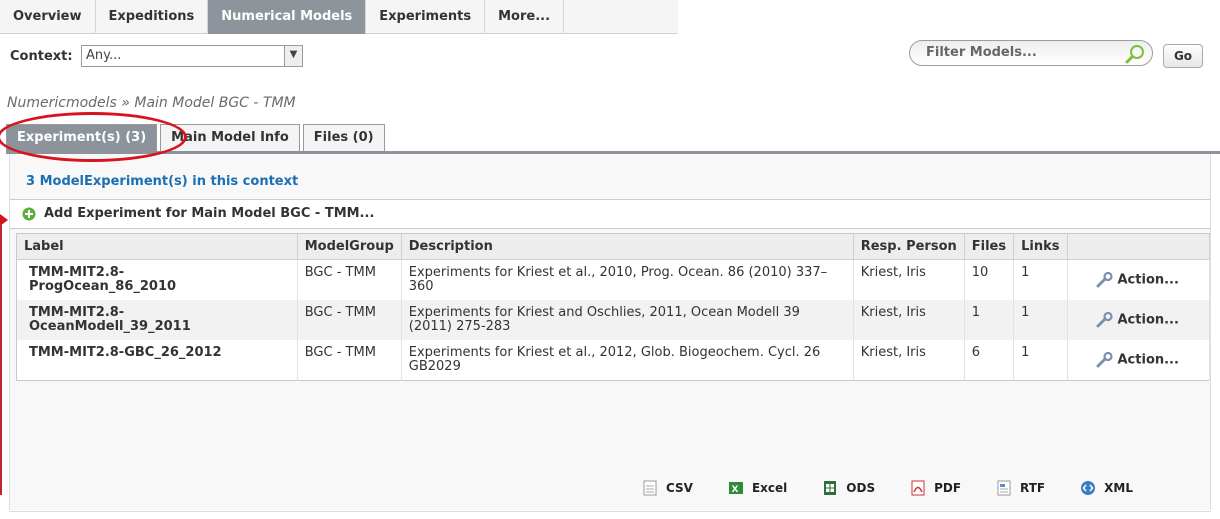 The width and height of the screenshot is (1220, 519). Describe the element at coordinates (48, 17) in the screenshot. I see `nav-tab-overview: Overview` at that location.